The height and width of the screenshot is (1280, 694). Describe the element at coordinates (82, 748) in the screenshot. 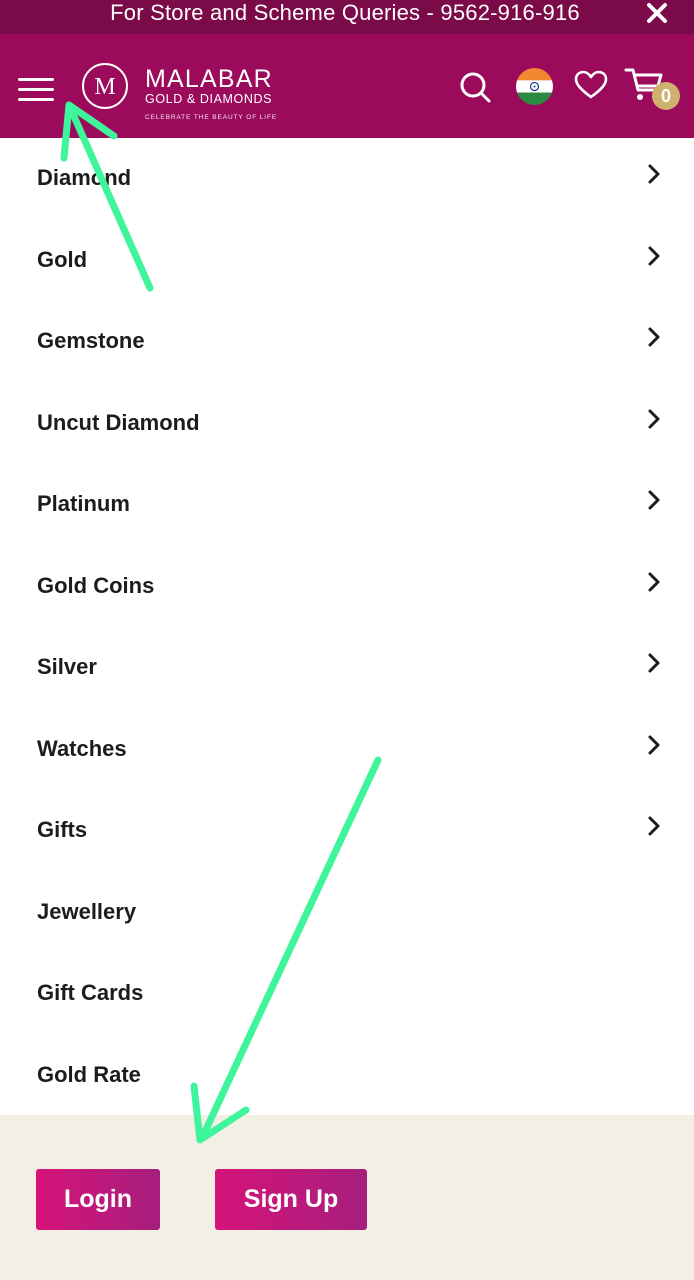

I see `menu-item-label: Watches` at that location.